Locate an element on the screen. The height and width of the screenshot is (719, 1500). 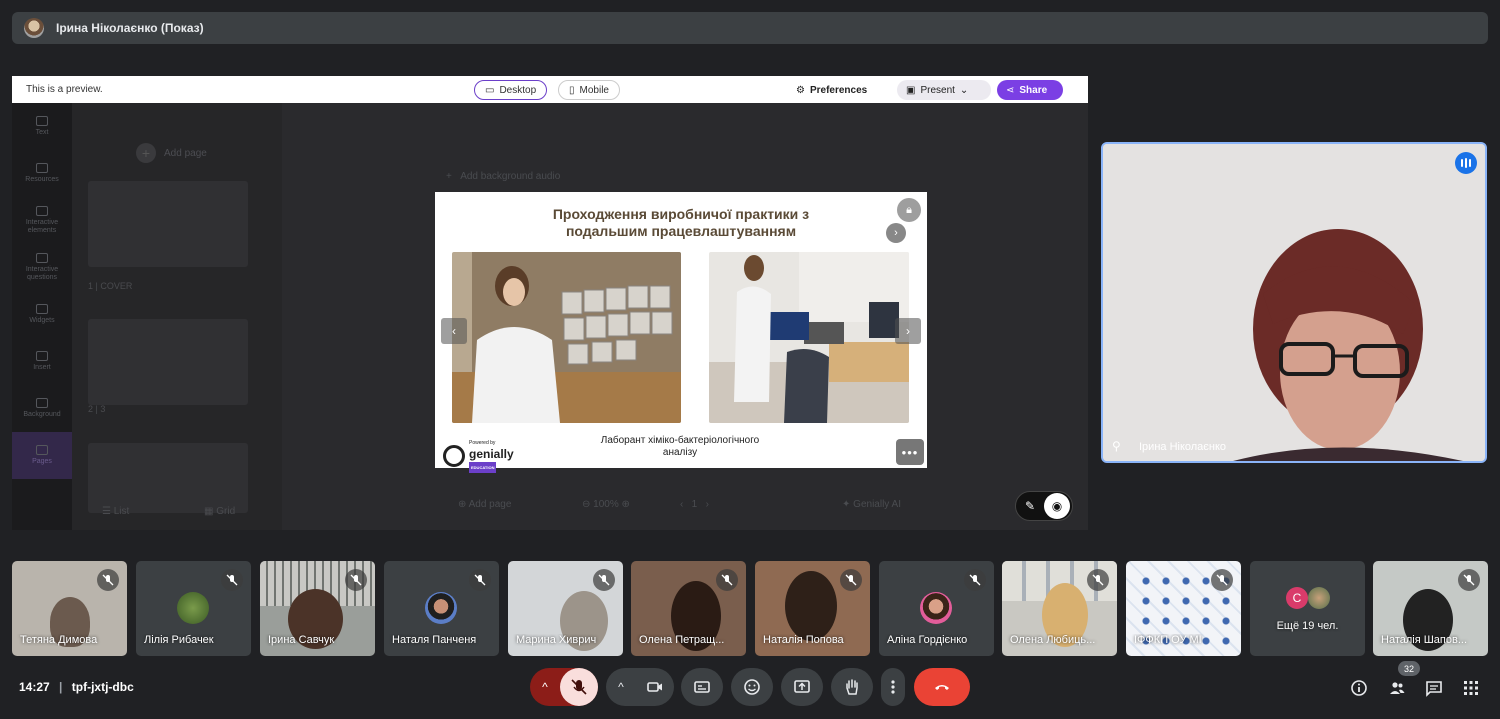
genially-ai-button: ✦ Genially AI is located at coordinates (871, 504).